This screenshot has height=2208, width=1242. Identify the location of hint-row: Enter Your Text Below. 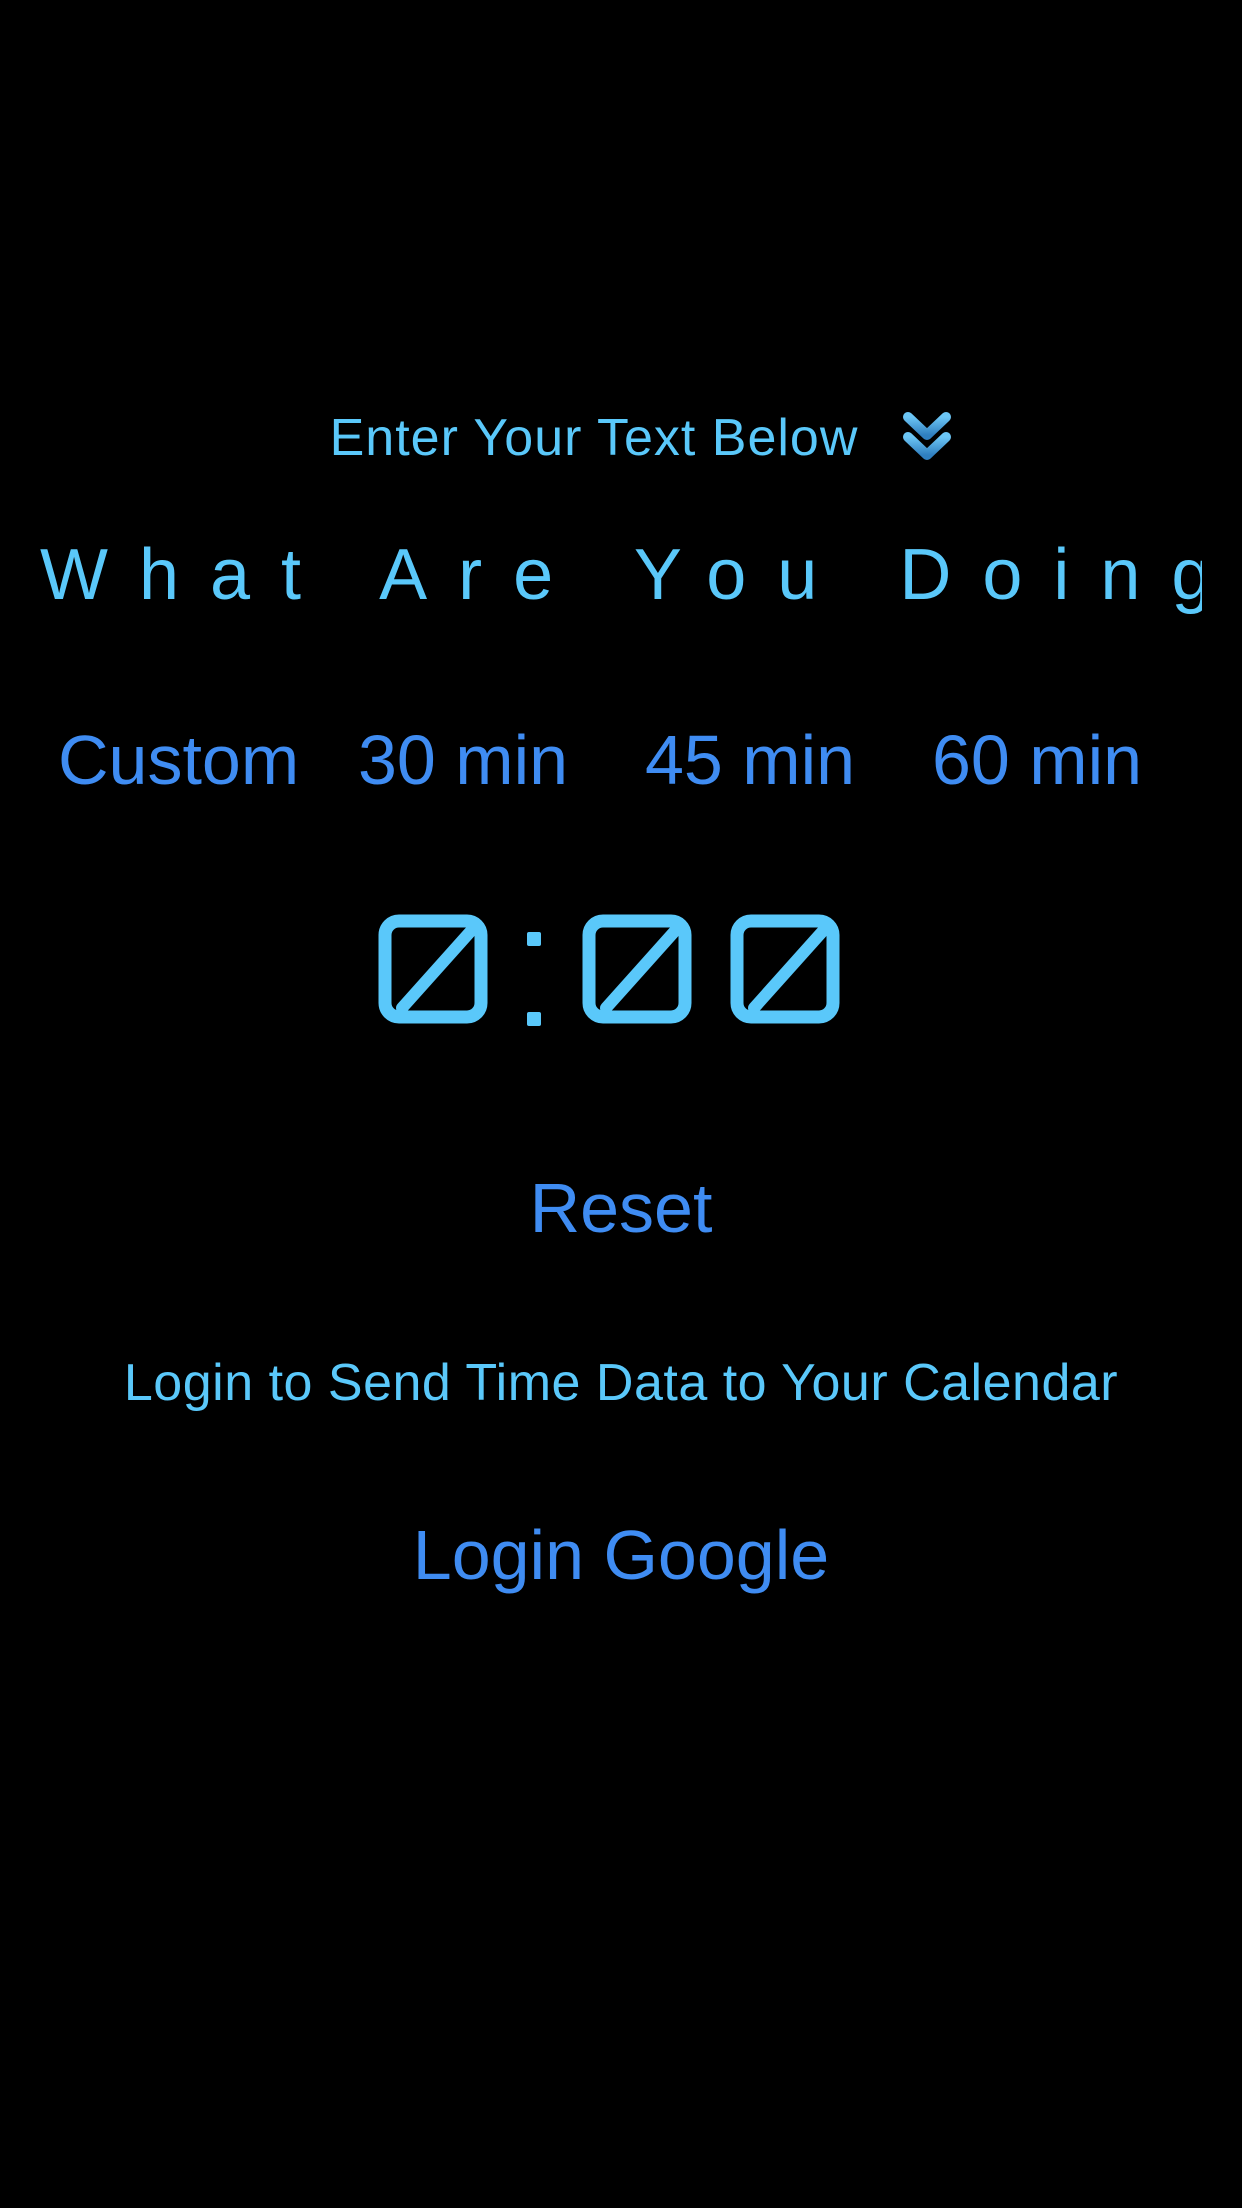
(621, 438).